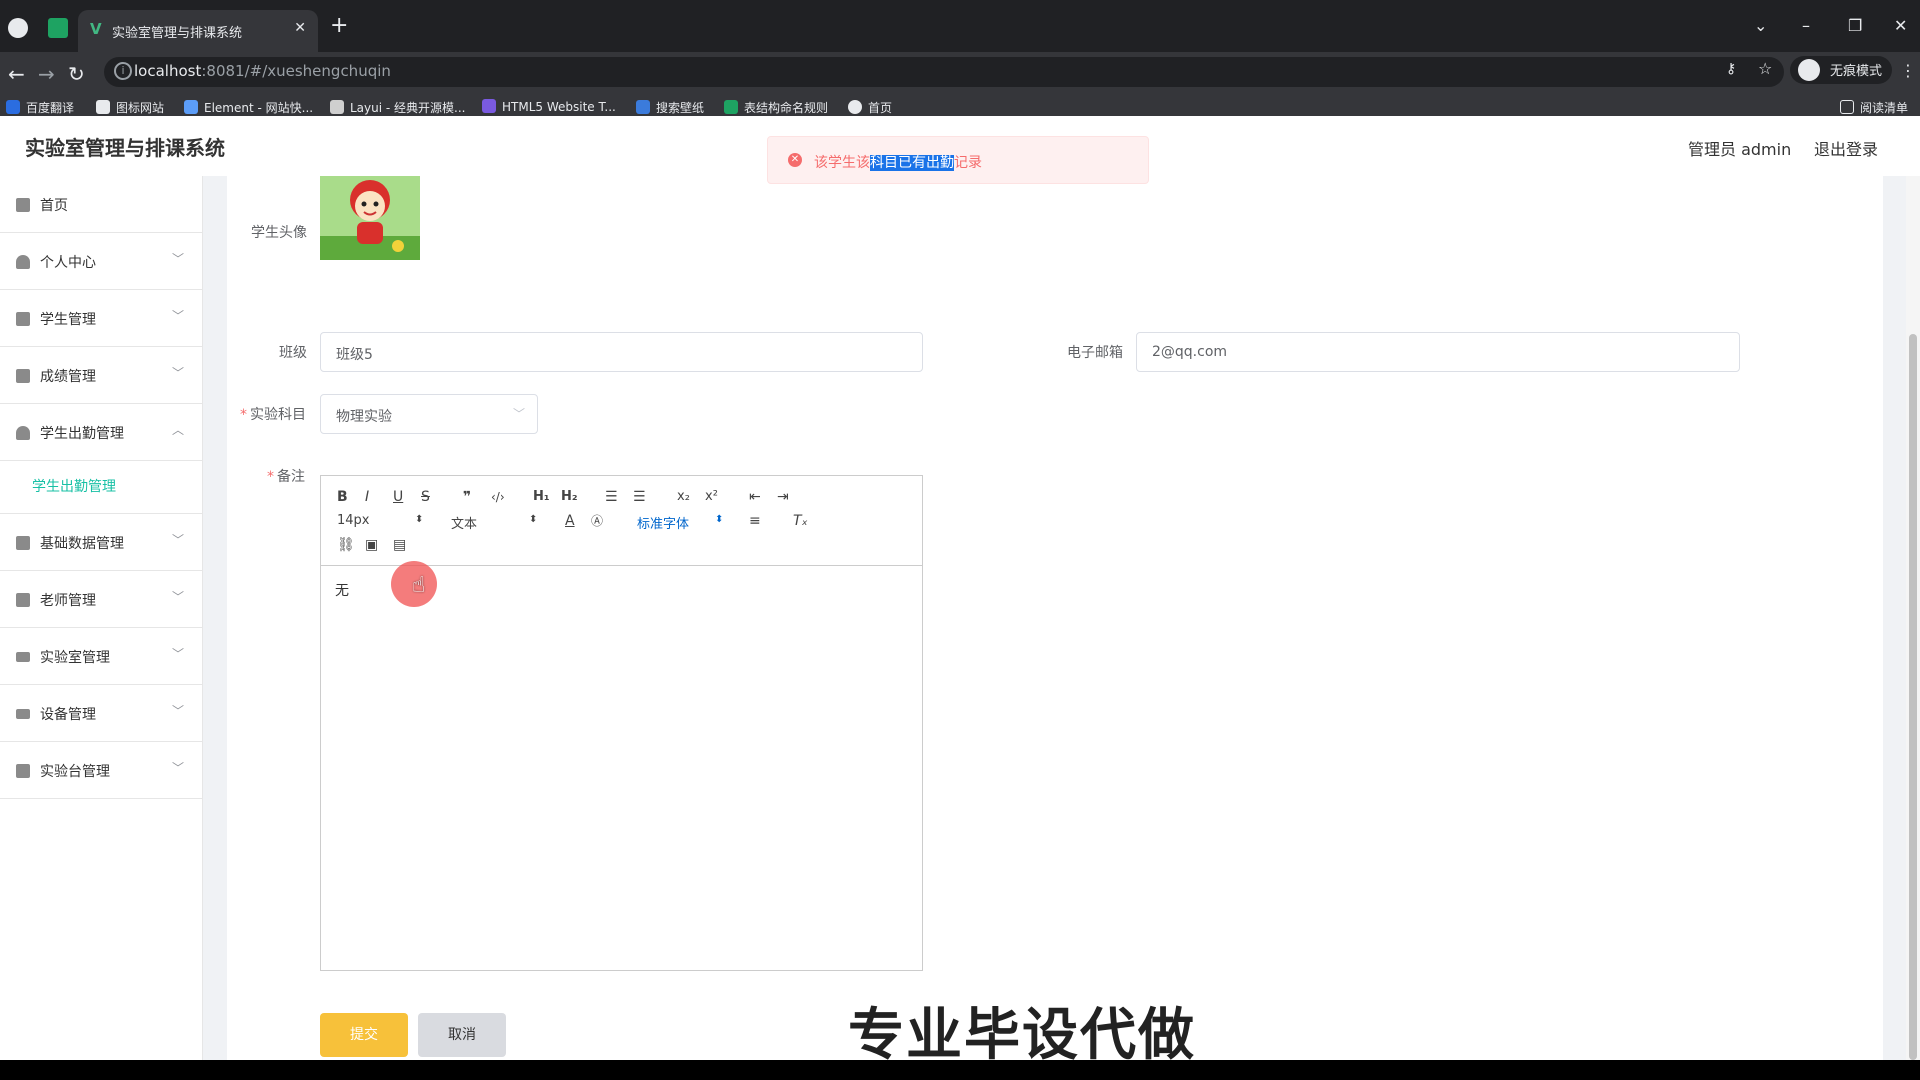 This screenshot has width=1920, height=1080. Describe the element at coordinates (800, 521) in the screenshot. I see `clear-format-icon: Tₓ` at that location.